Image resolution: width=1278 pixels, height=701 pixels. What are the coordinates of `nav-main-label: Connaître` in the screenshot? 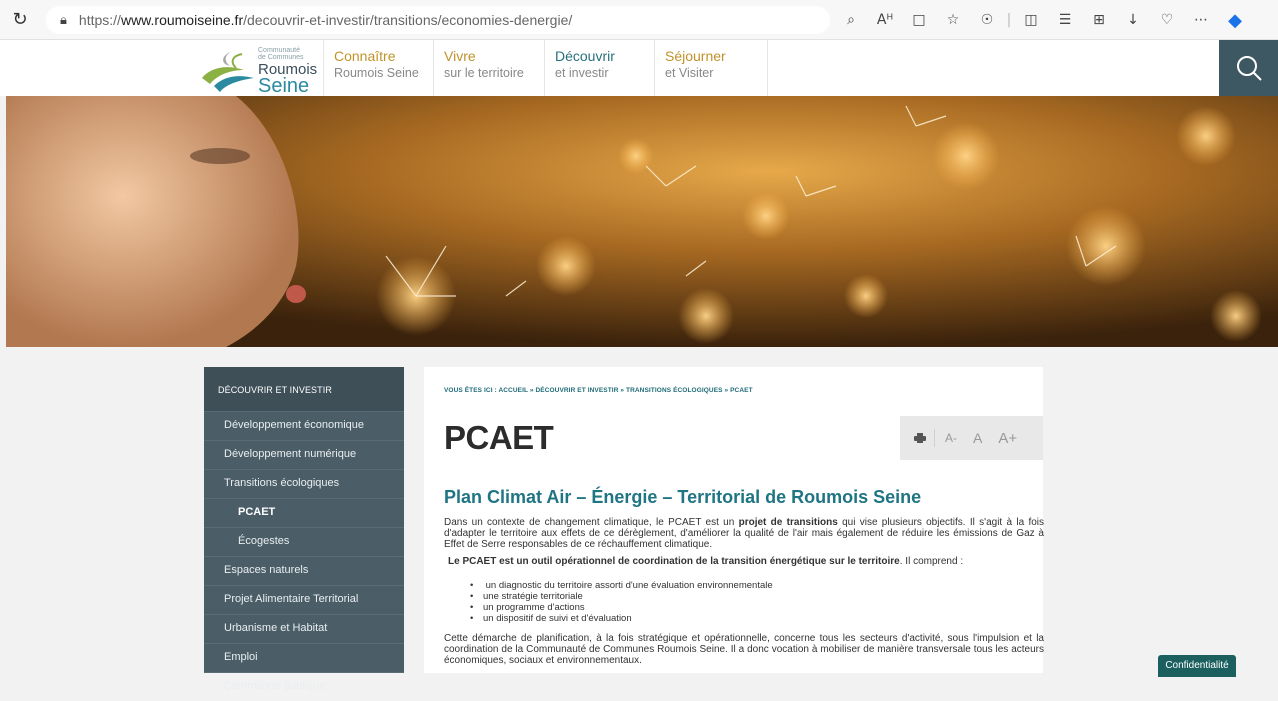 It's located at (365, 56).